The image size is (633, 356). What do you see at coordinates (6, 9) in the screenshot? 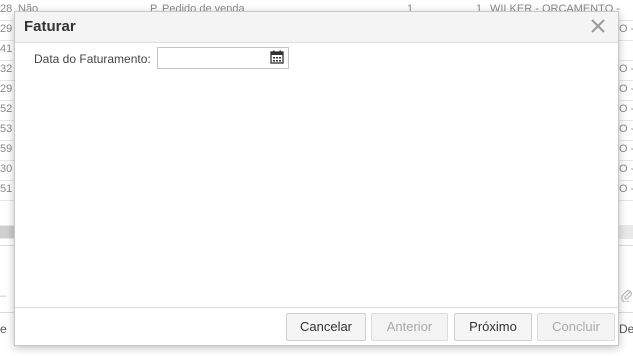
I see `table-cell: 28` at bounding box center [6, 9].